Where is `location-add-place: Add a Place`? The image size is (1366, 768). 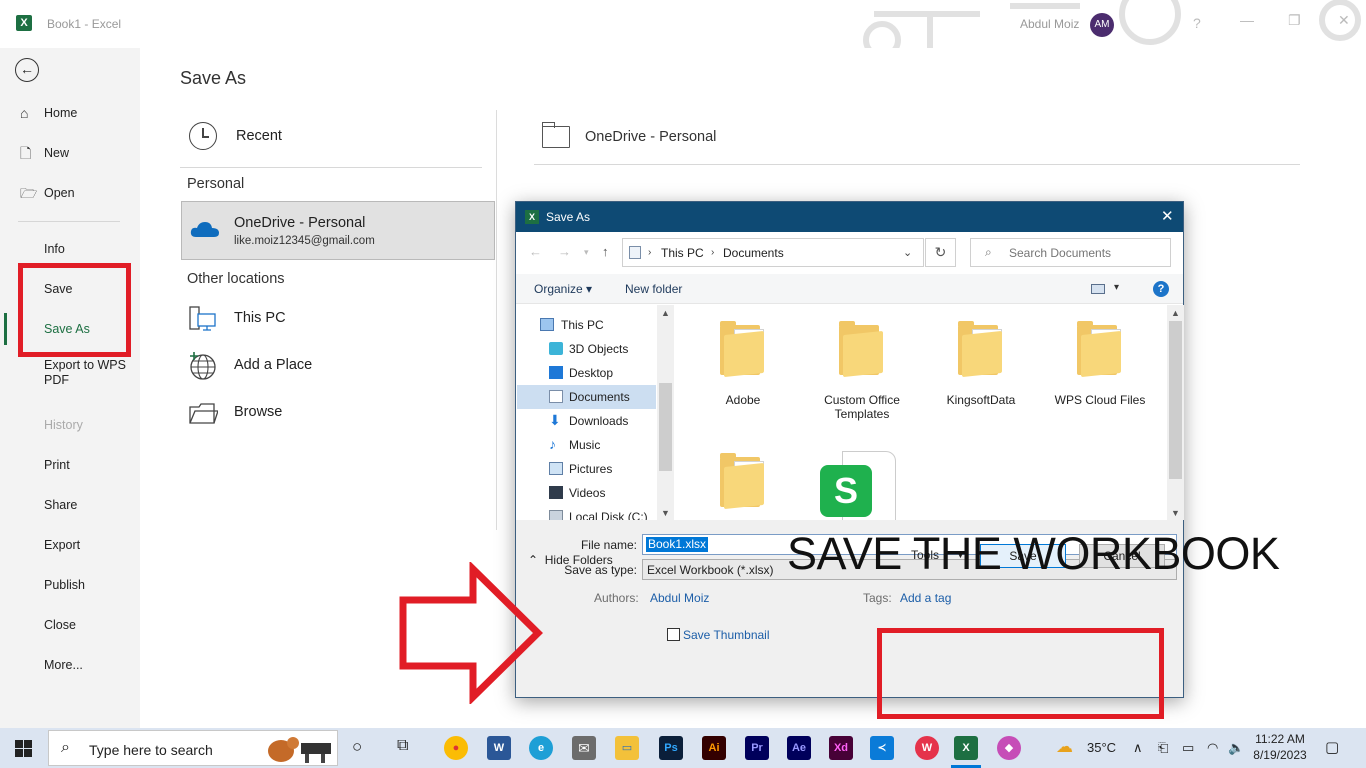
location-add-place: Add a Place is located at coordinates (330, 366).